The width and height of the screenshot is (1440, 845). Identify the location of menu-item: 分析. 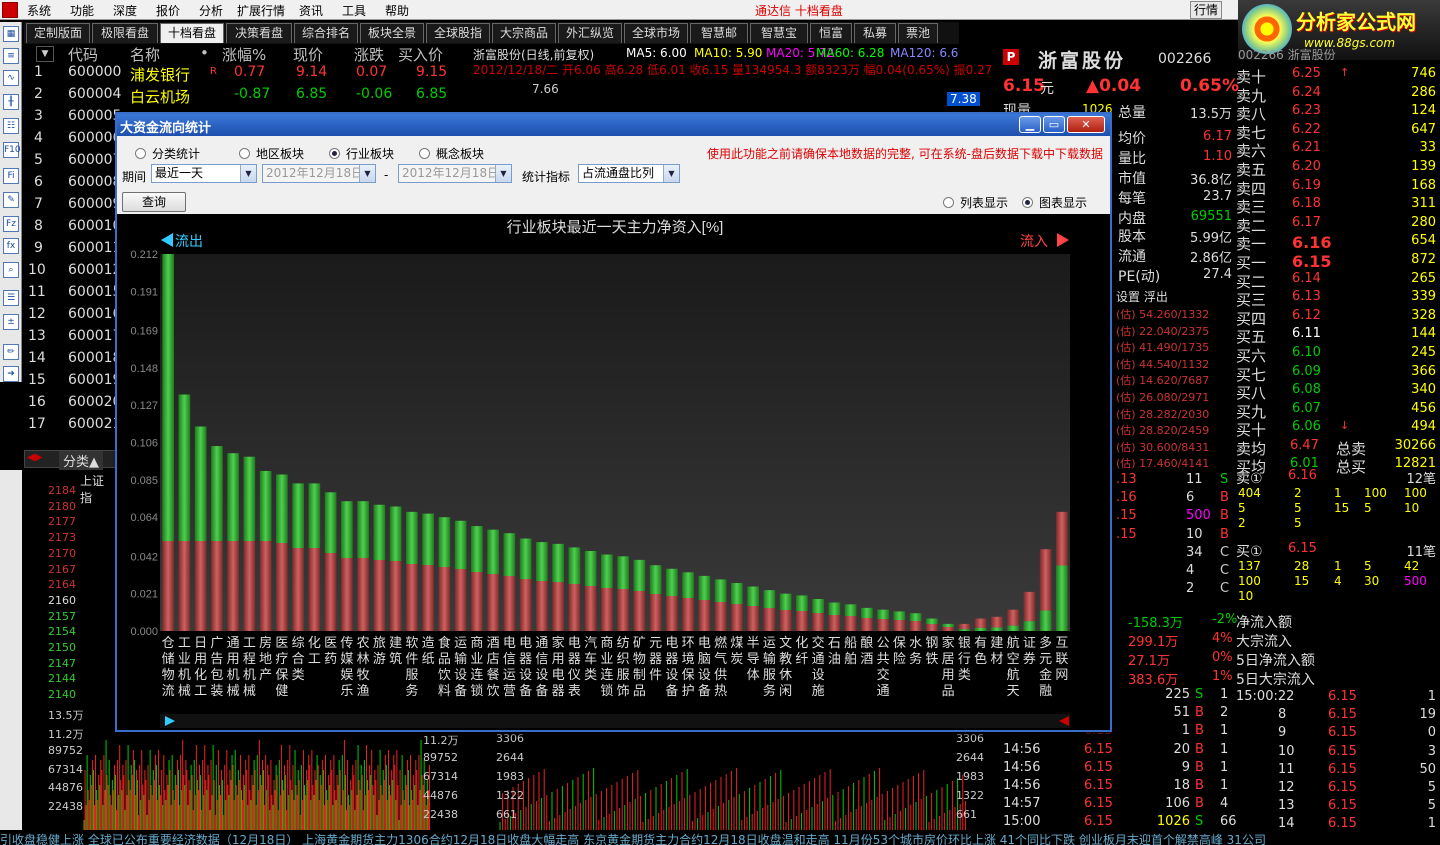
(211, 10).